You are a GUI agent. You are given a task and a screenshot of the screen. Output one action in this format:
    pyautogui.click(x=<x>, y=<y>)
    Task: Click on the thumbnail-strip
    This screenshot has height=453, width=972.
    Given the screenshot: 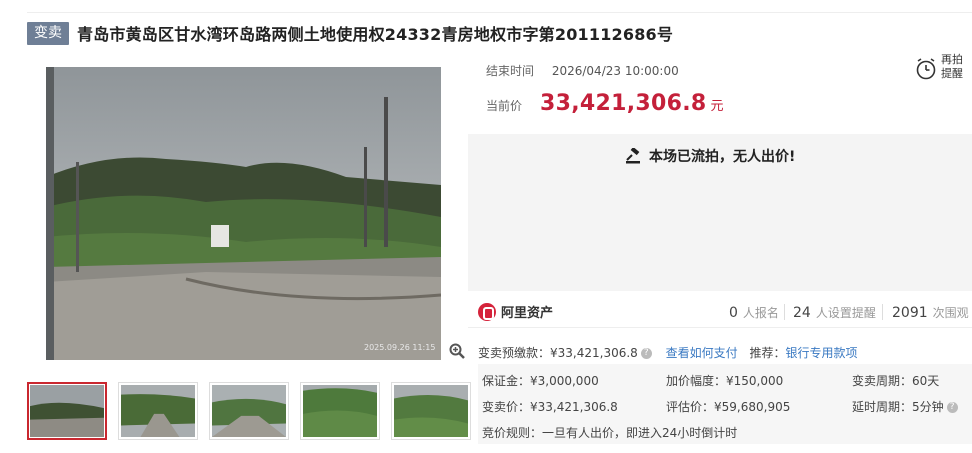 What is the action you would take?
    pyautogui.click(x=254, y=411)
    